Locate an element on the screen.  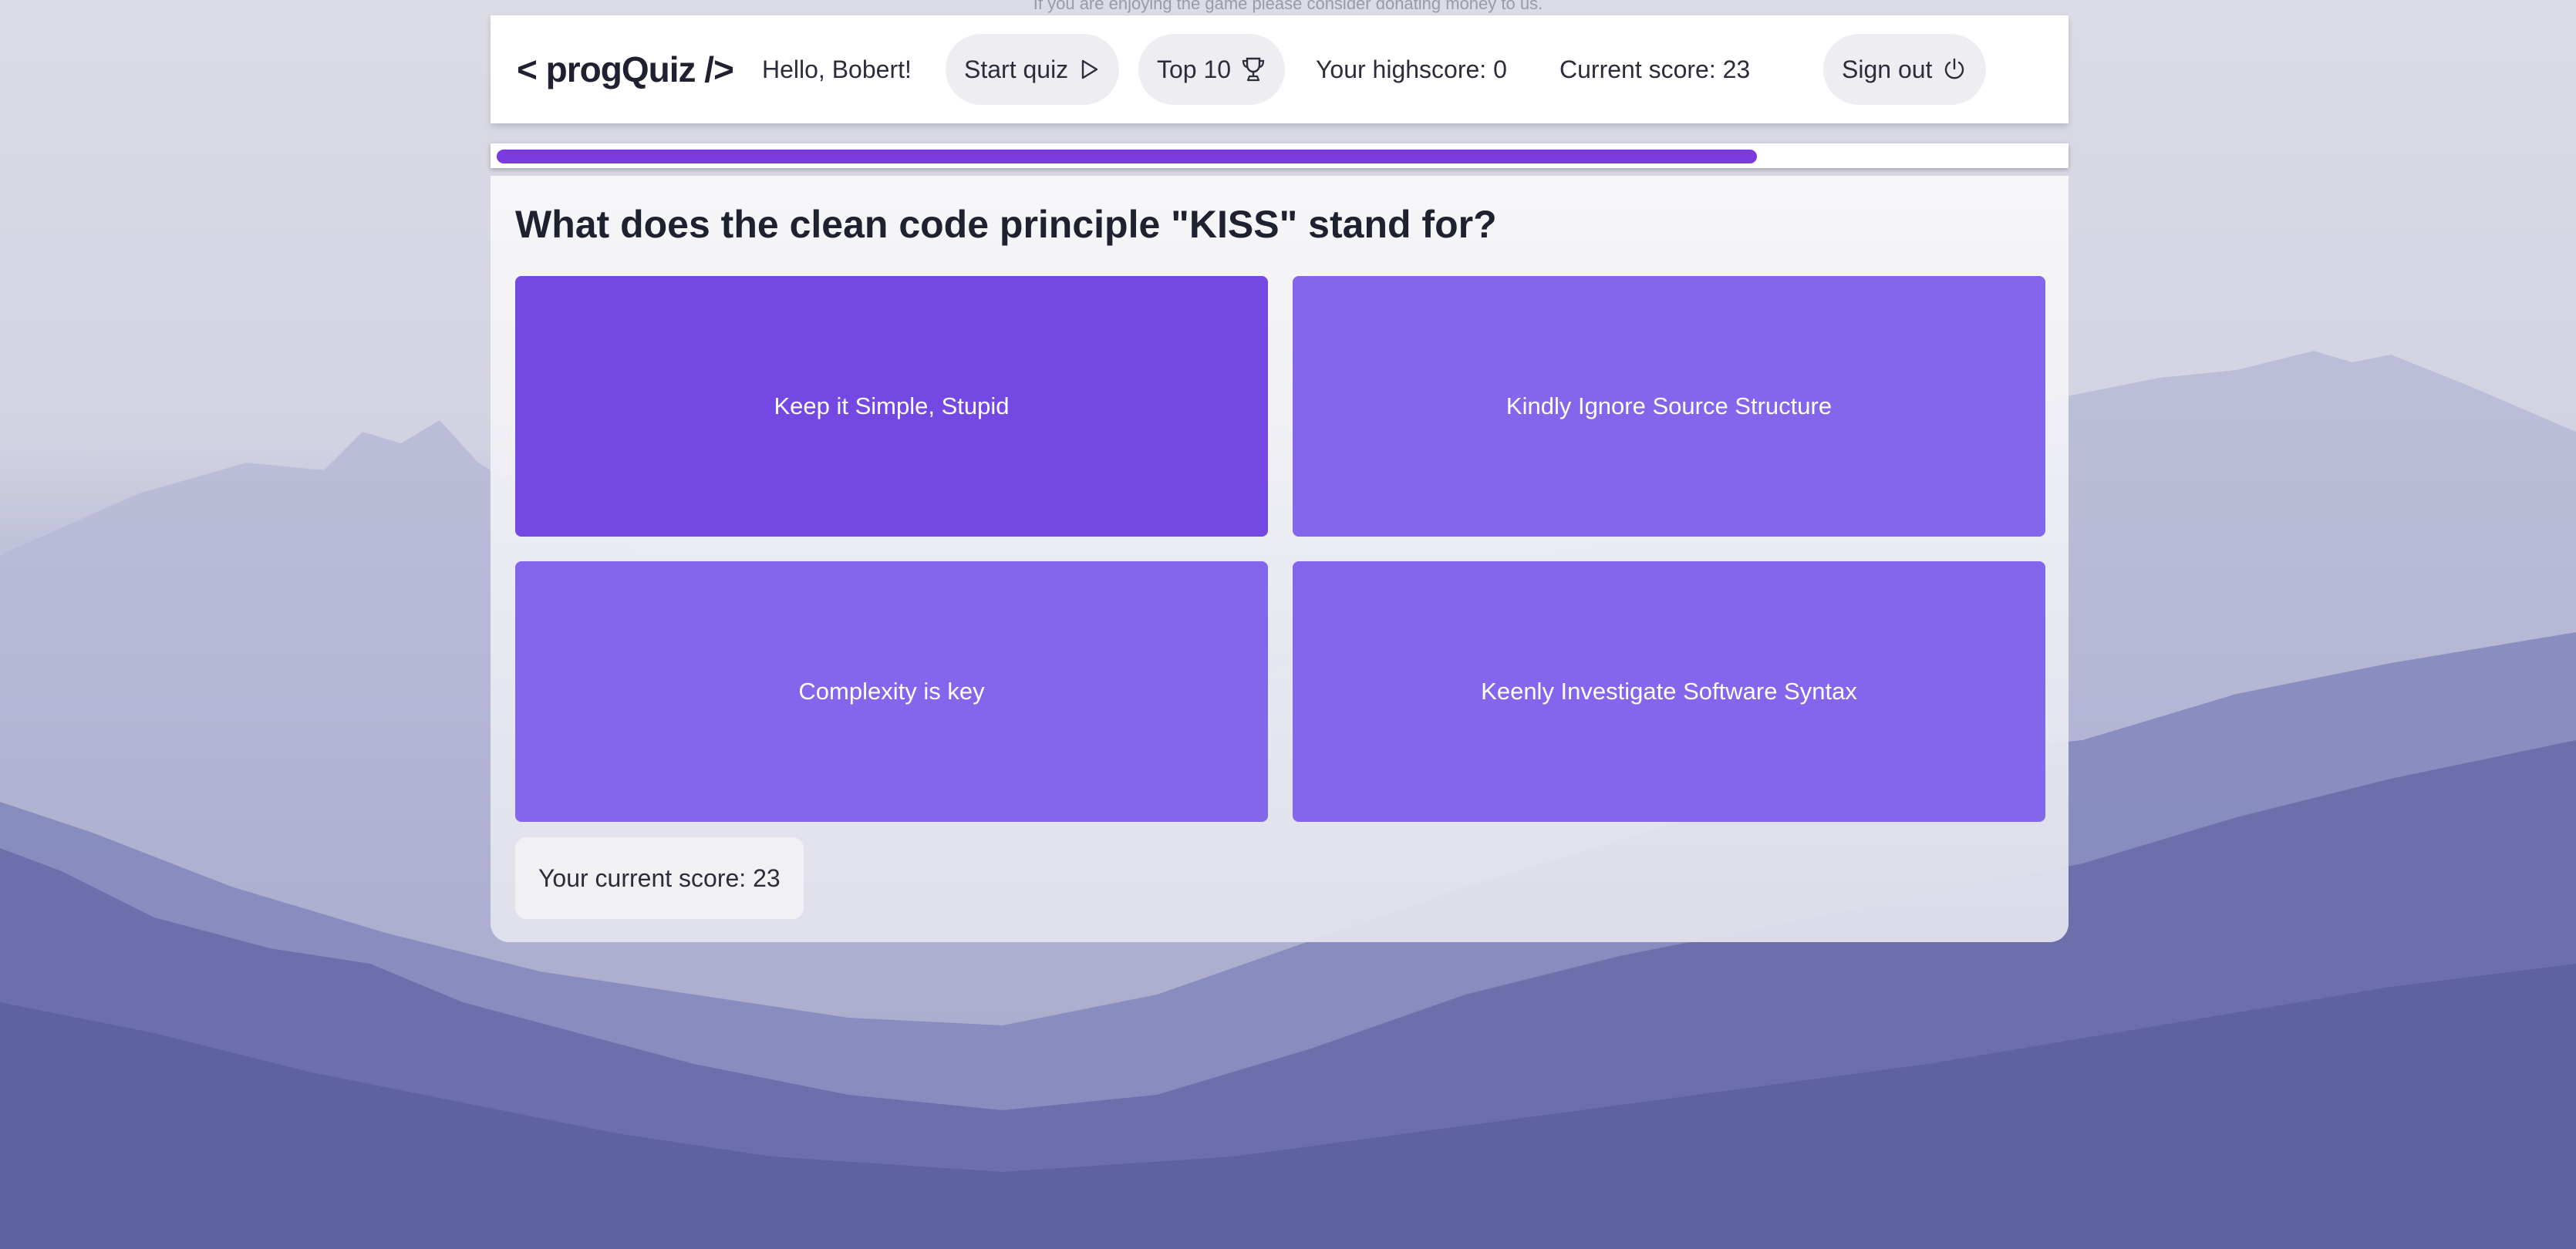
sign-out-button: Sign out is located at coordinates (1905, 70).